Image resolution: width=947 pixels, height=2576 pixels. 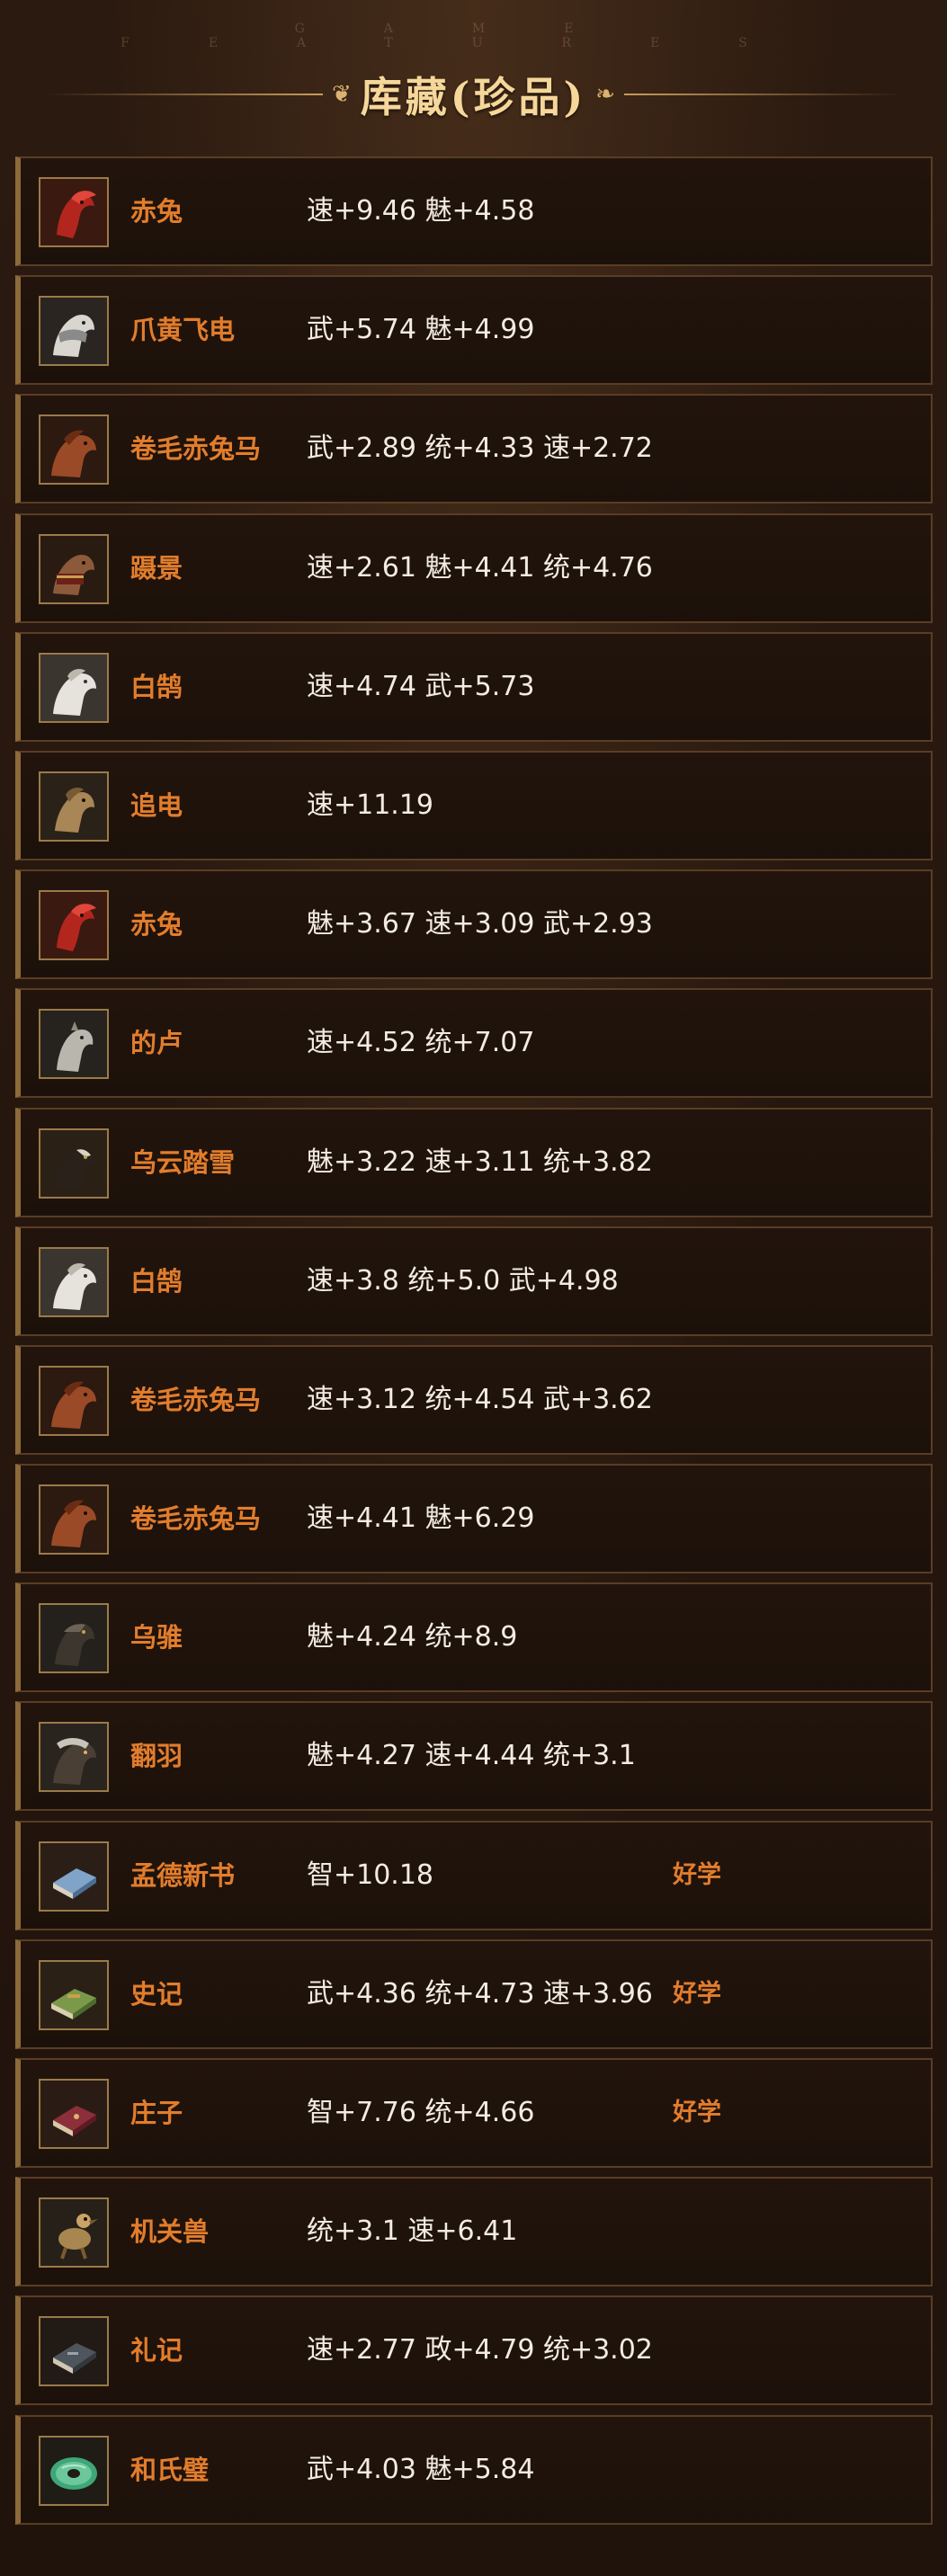 What do you see at coordinates (156, 805) in the screenshot?
I see `treasure-name: 追电` at bounding box center [156, 805].